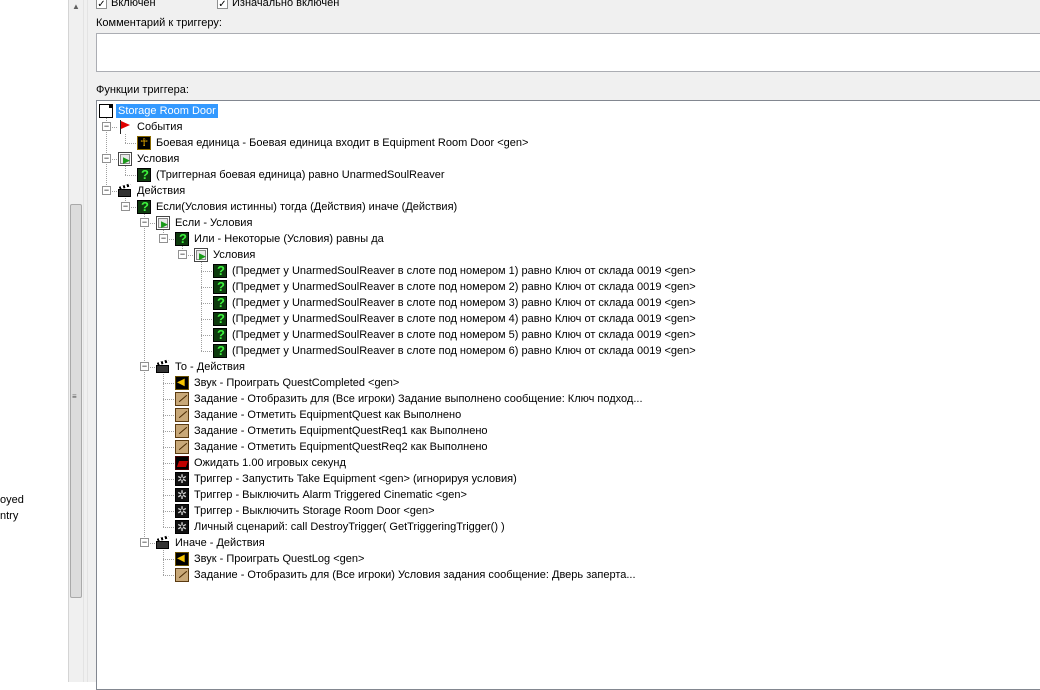 The height and width of the screenshot is (690, 1040). I want to click on tree-node-conds: − Условия, so click(141, 159).